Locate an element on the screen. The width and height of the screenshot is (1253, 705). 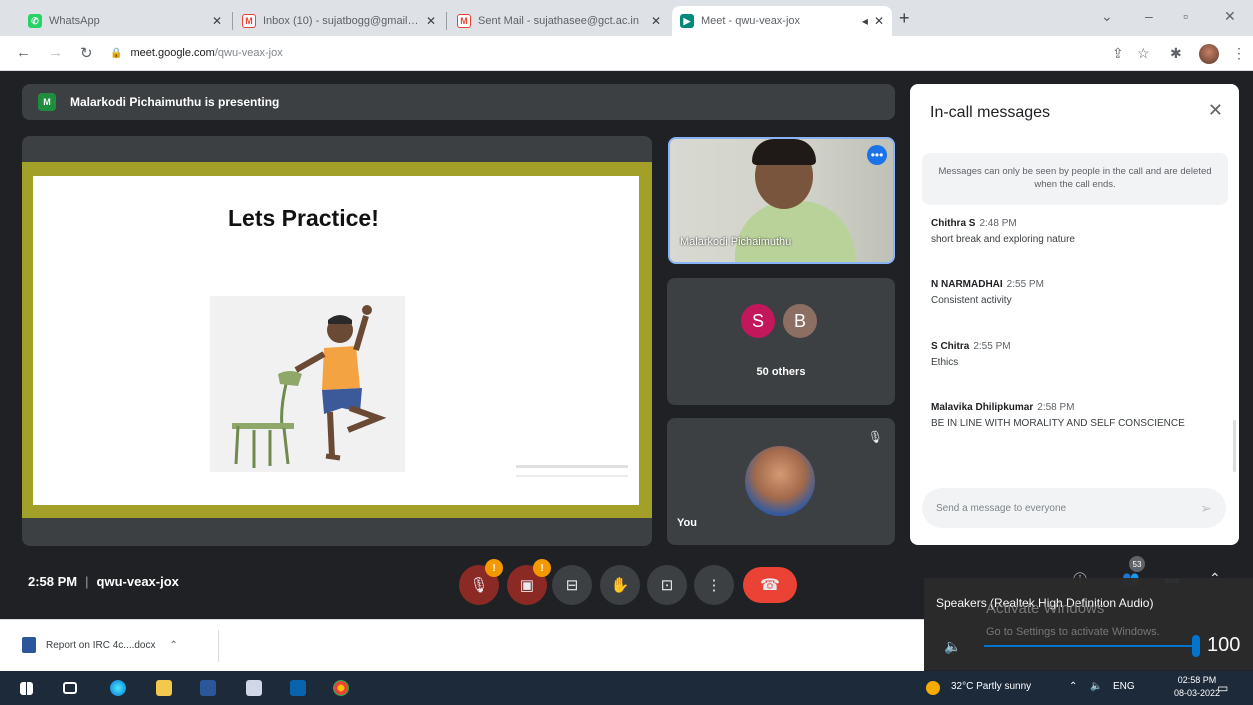
divider is located at coordinates (218, 646).